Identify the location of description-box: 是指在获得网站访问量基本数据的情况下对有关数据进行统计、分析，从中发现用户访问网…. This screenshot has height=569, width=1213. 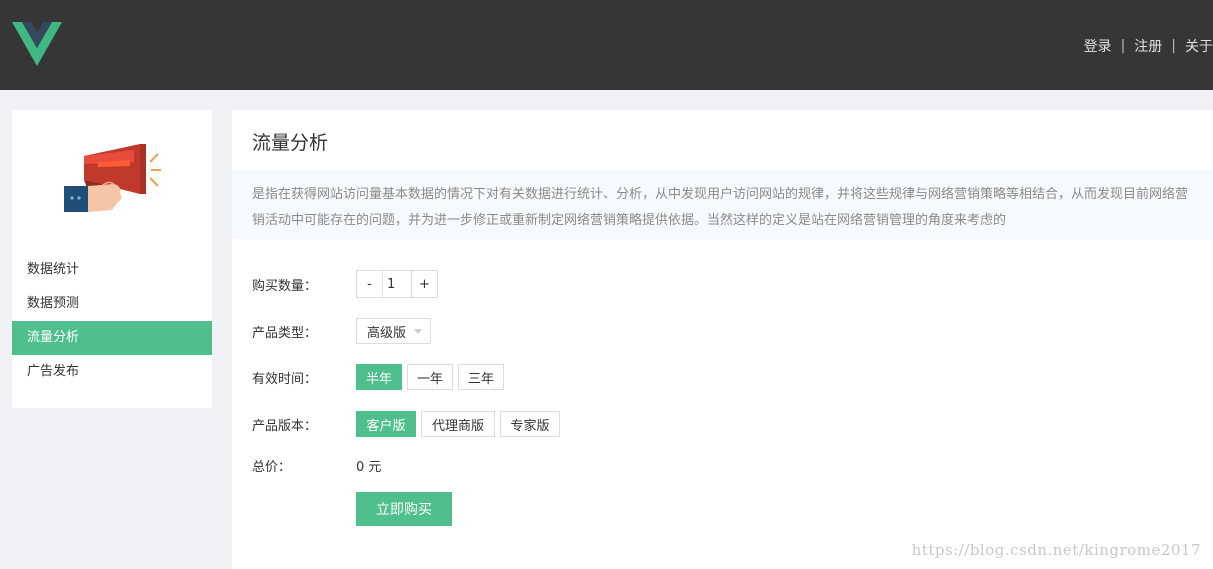
(722, 204).